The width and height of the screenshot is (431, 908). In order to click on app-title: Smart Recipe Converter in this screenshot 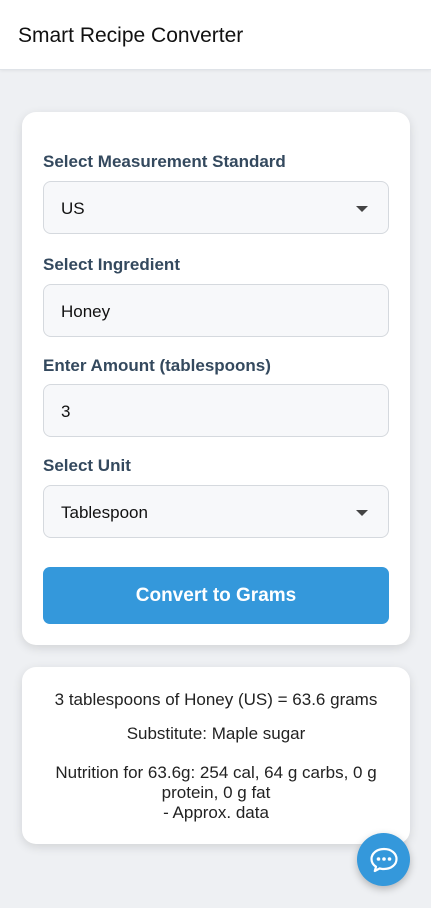, I will do `click(131, 35)`.